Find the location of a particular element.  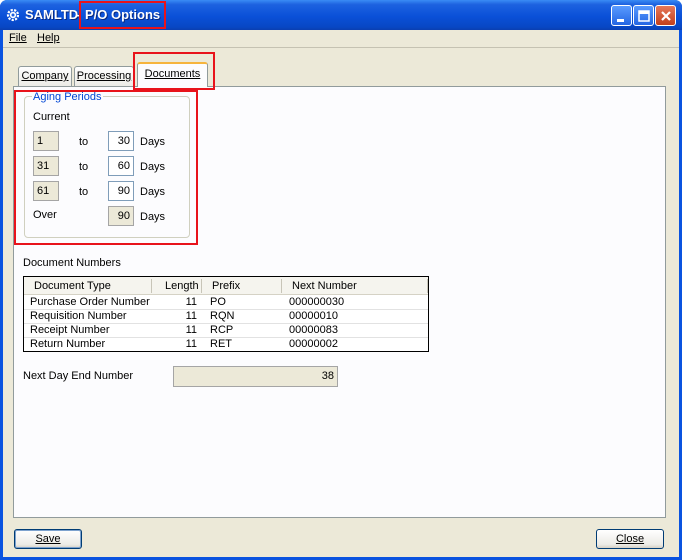

tab-company: Company is located at coordinates (45, 76).